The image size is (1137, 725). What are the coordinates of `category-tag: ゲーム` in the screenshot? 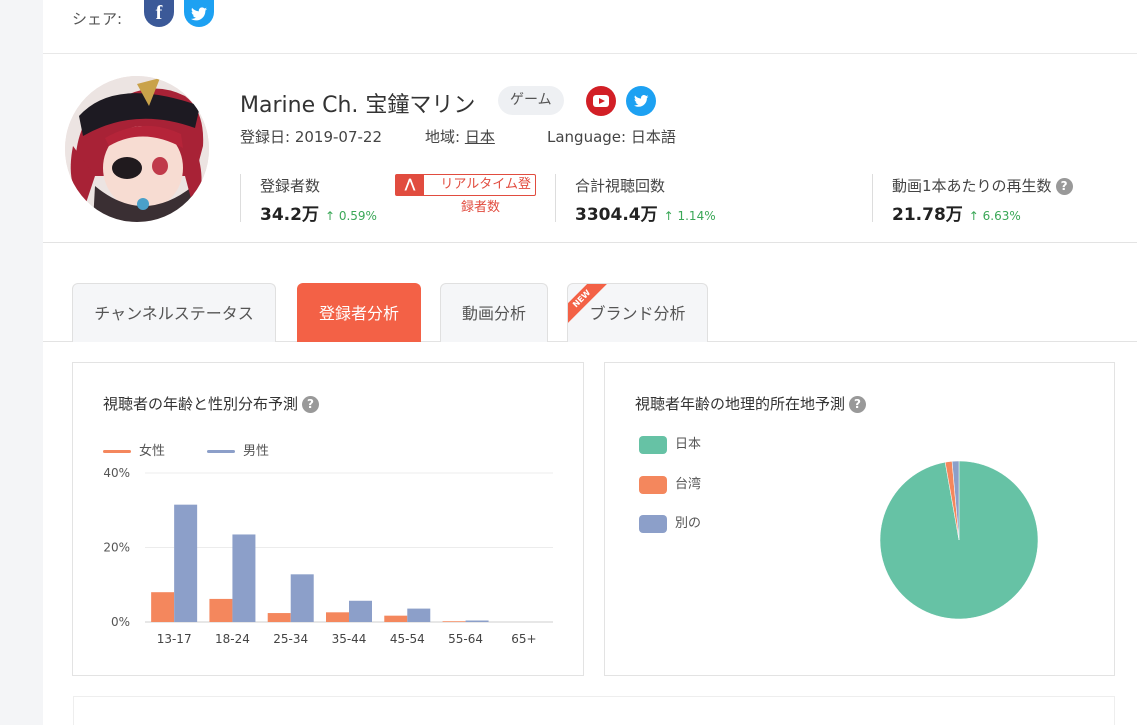 It's located at (531, 100).